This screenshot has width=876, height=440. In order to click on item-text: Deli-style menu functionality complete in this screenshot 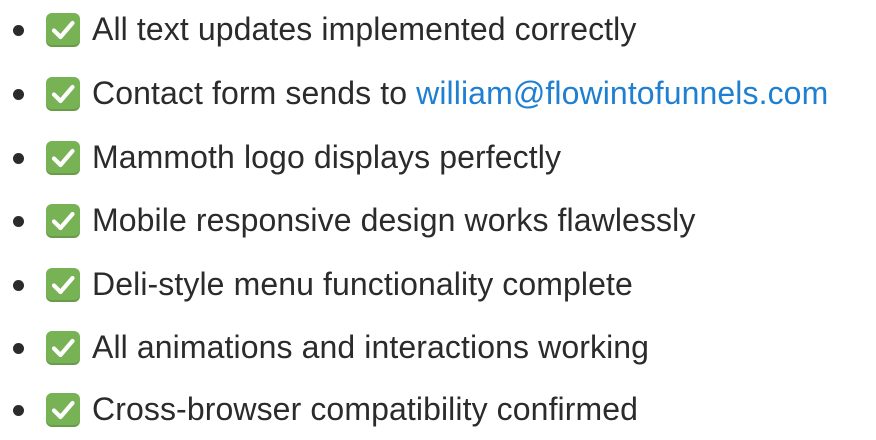, I will do `click(362, 284)`.